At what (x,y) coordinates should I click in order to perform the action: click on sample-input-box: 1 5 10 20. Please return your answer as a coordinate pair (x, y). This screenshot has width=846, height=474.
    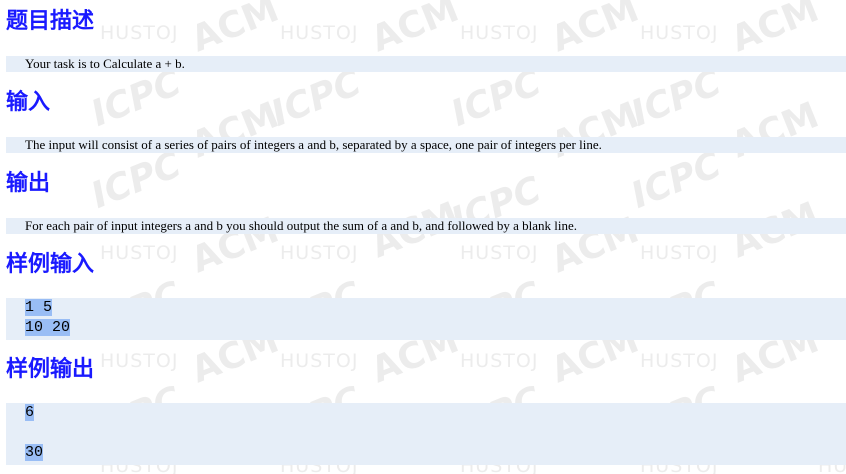
    Looking at the image, I should click on (426, 319).